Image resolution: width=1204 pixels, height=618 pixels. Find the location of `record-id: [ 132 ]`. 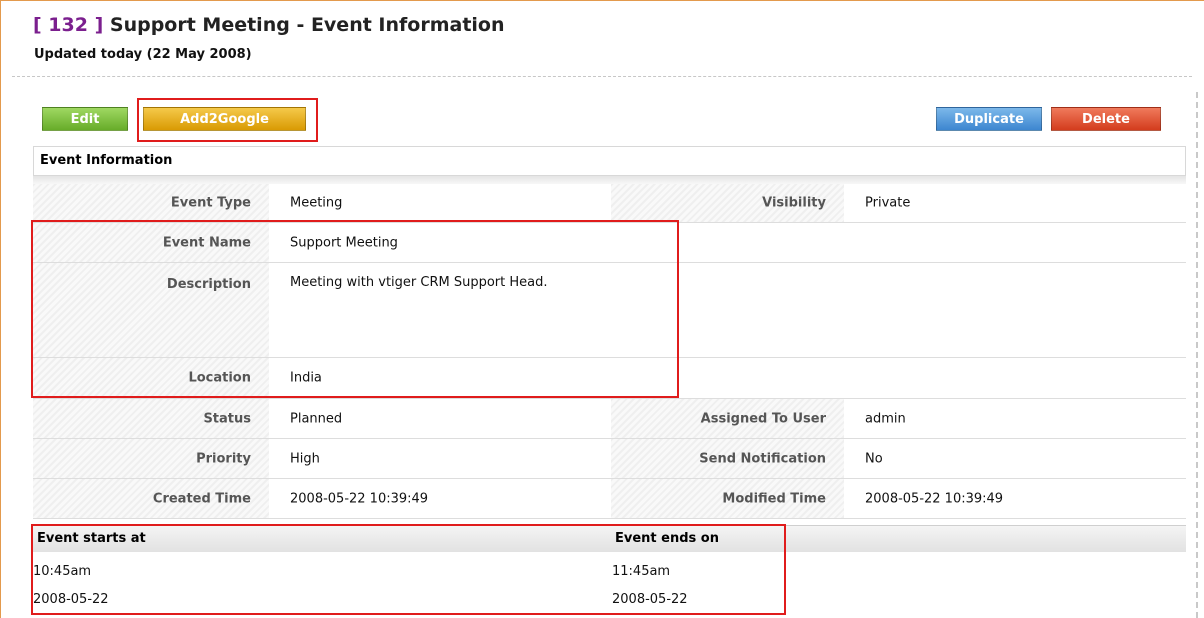

record-id: [ 132 ] is located at coordinates (68, 25).